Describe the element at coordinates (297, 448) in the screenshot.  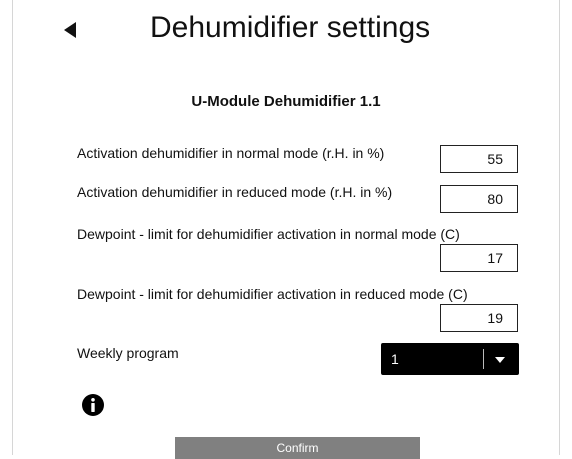
I see `confirm-button: Confirm` at that location.